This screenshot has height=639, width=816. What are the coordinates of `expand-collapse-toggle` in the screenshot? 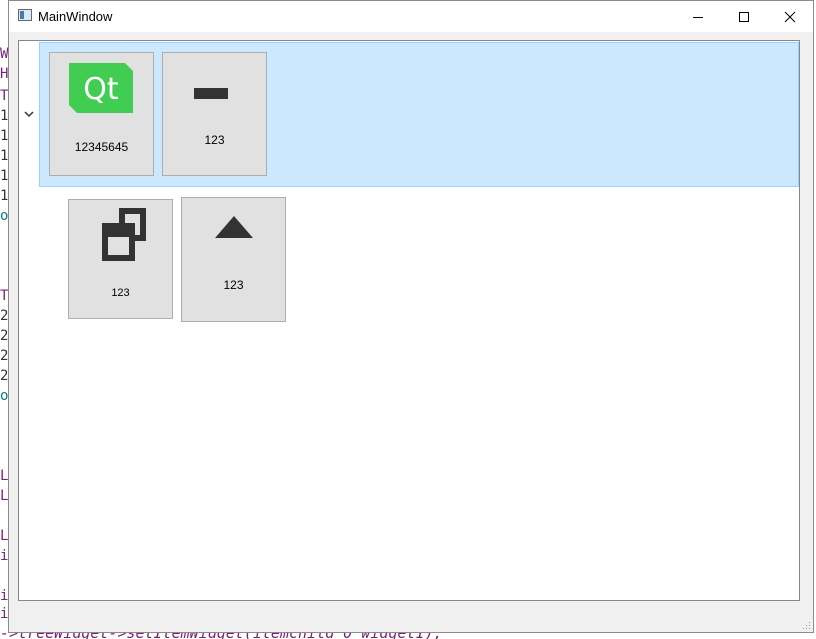 It's located at (29, 113).